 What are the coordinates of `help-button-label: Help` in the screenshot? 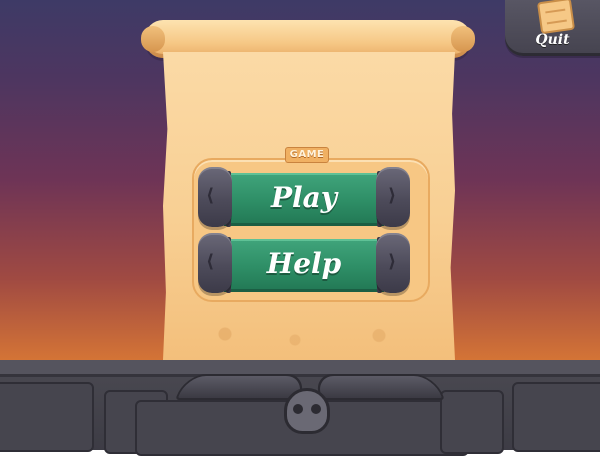 It's located at (304, 263).